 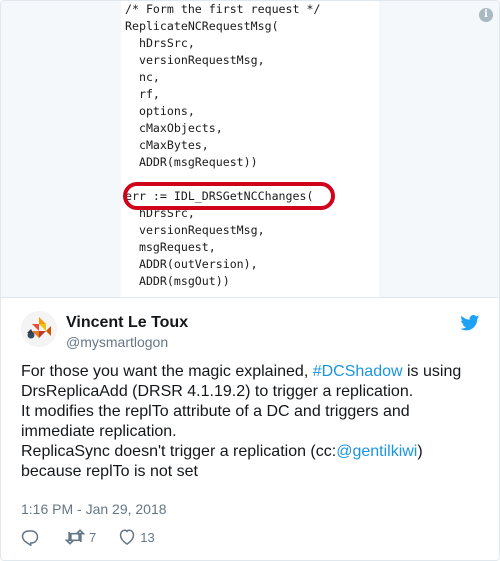 What do you see at coordinates (142, 94) in the screenshot?
I see `code-line: rf,` at bounding box center [142, 94].